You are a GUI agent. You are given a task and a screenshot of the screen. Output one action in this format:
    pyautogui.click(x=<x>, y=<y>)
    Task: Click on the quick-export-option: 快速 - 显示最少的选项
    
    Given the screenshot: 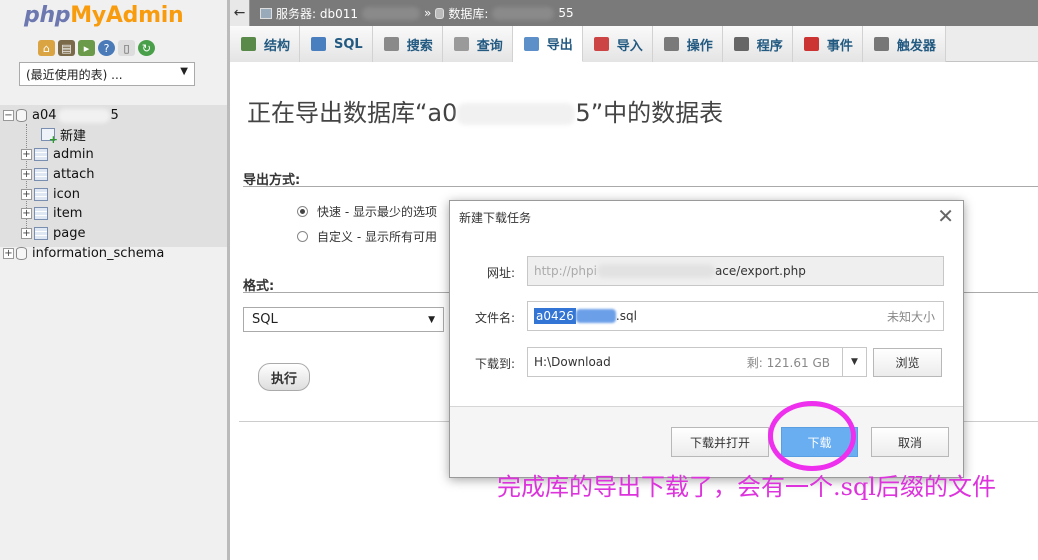 What is the action you would take?
    pyautogui.click(x=367, y=211)
    